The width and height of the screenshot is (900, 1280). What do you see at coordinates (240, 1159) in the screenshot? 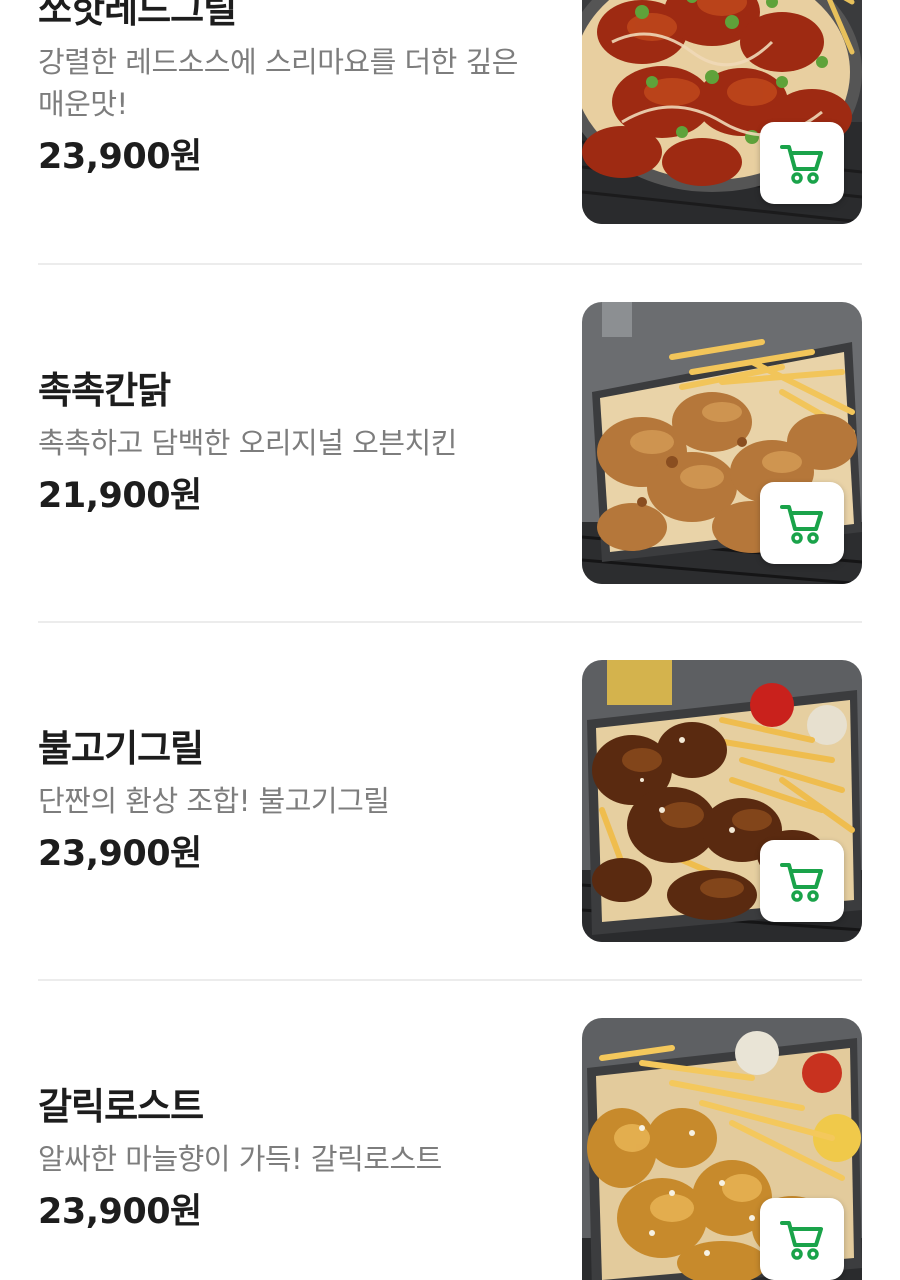
I see `menu-item-description: 알싸한 마늘향이 가득! 갈릭로스트` at bounding box center [240, 1159].